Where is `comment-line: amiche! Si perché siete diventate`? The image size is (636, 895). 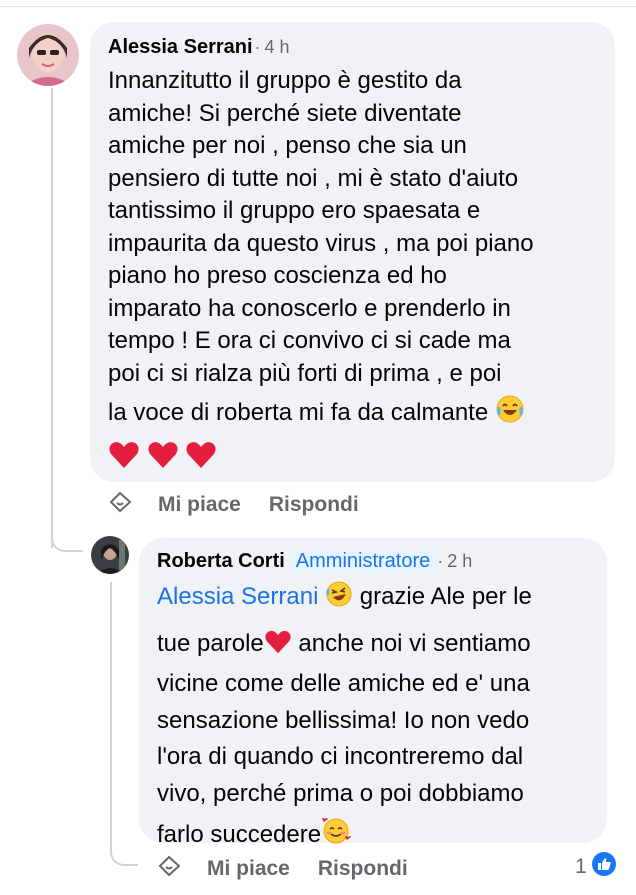
comment-line: amiche! Si perché siete diventate is located at coordinates (285, 113).